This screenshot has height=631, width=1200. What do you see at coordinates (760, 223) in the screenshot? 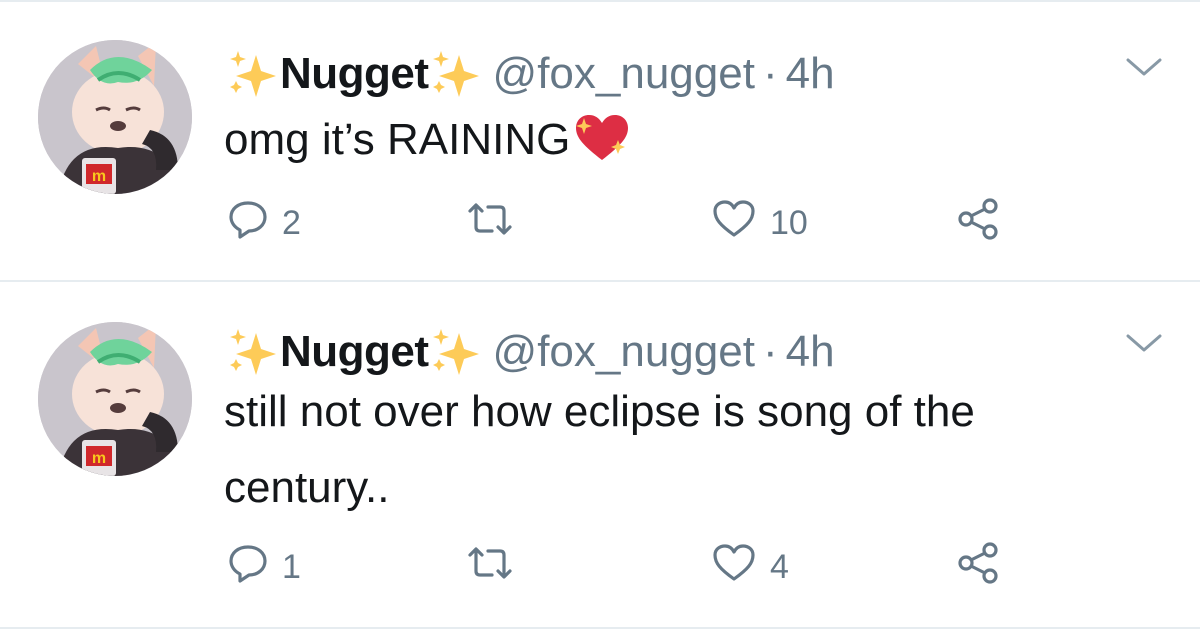
I see `like-button: 10` at bounding box center [760, 223].